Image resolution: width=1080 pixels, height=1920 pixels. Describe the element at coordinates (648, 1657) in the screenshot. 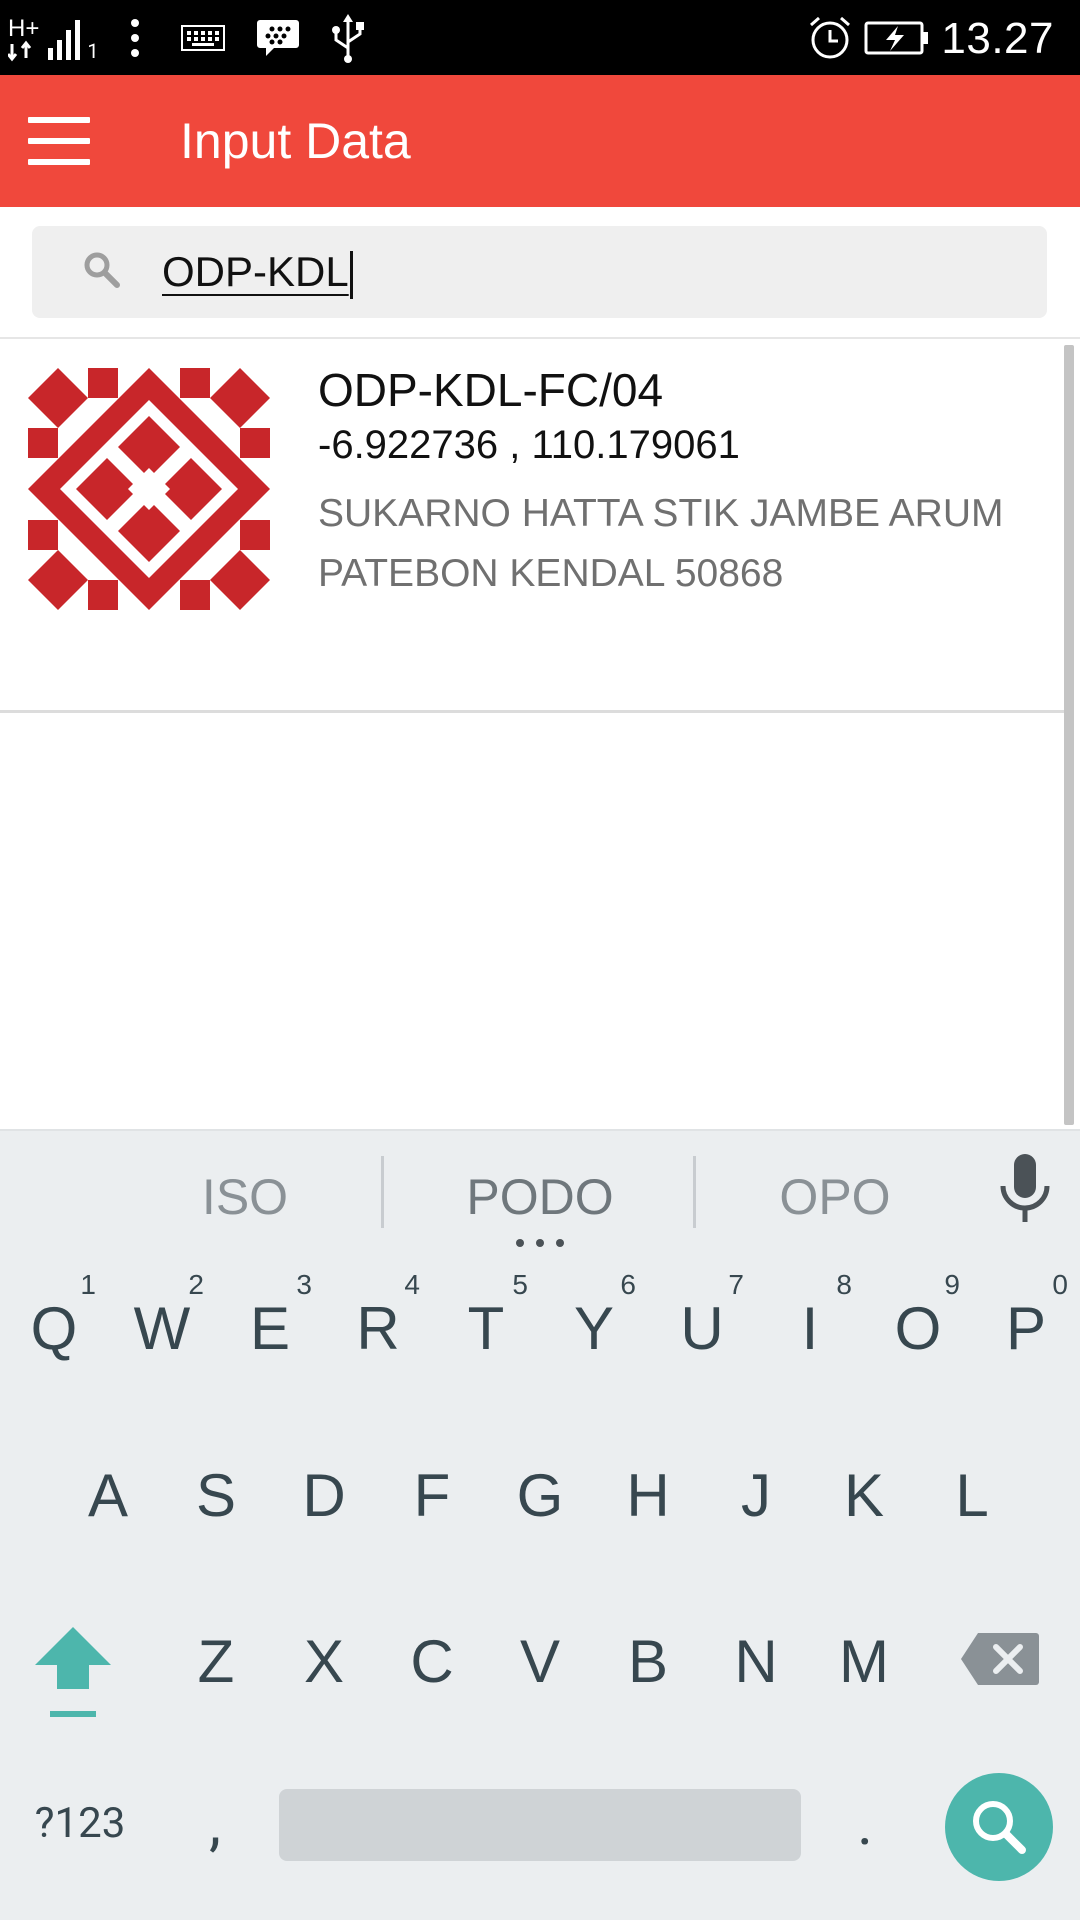

I see `key-b: B` at that location.